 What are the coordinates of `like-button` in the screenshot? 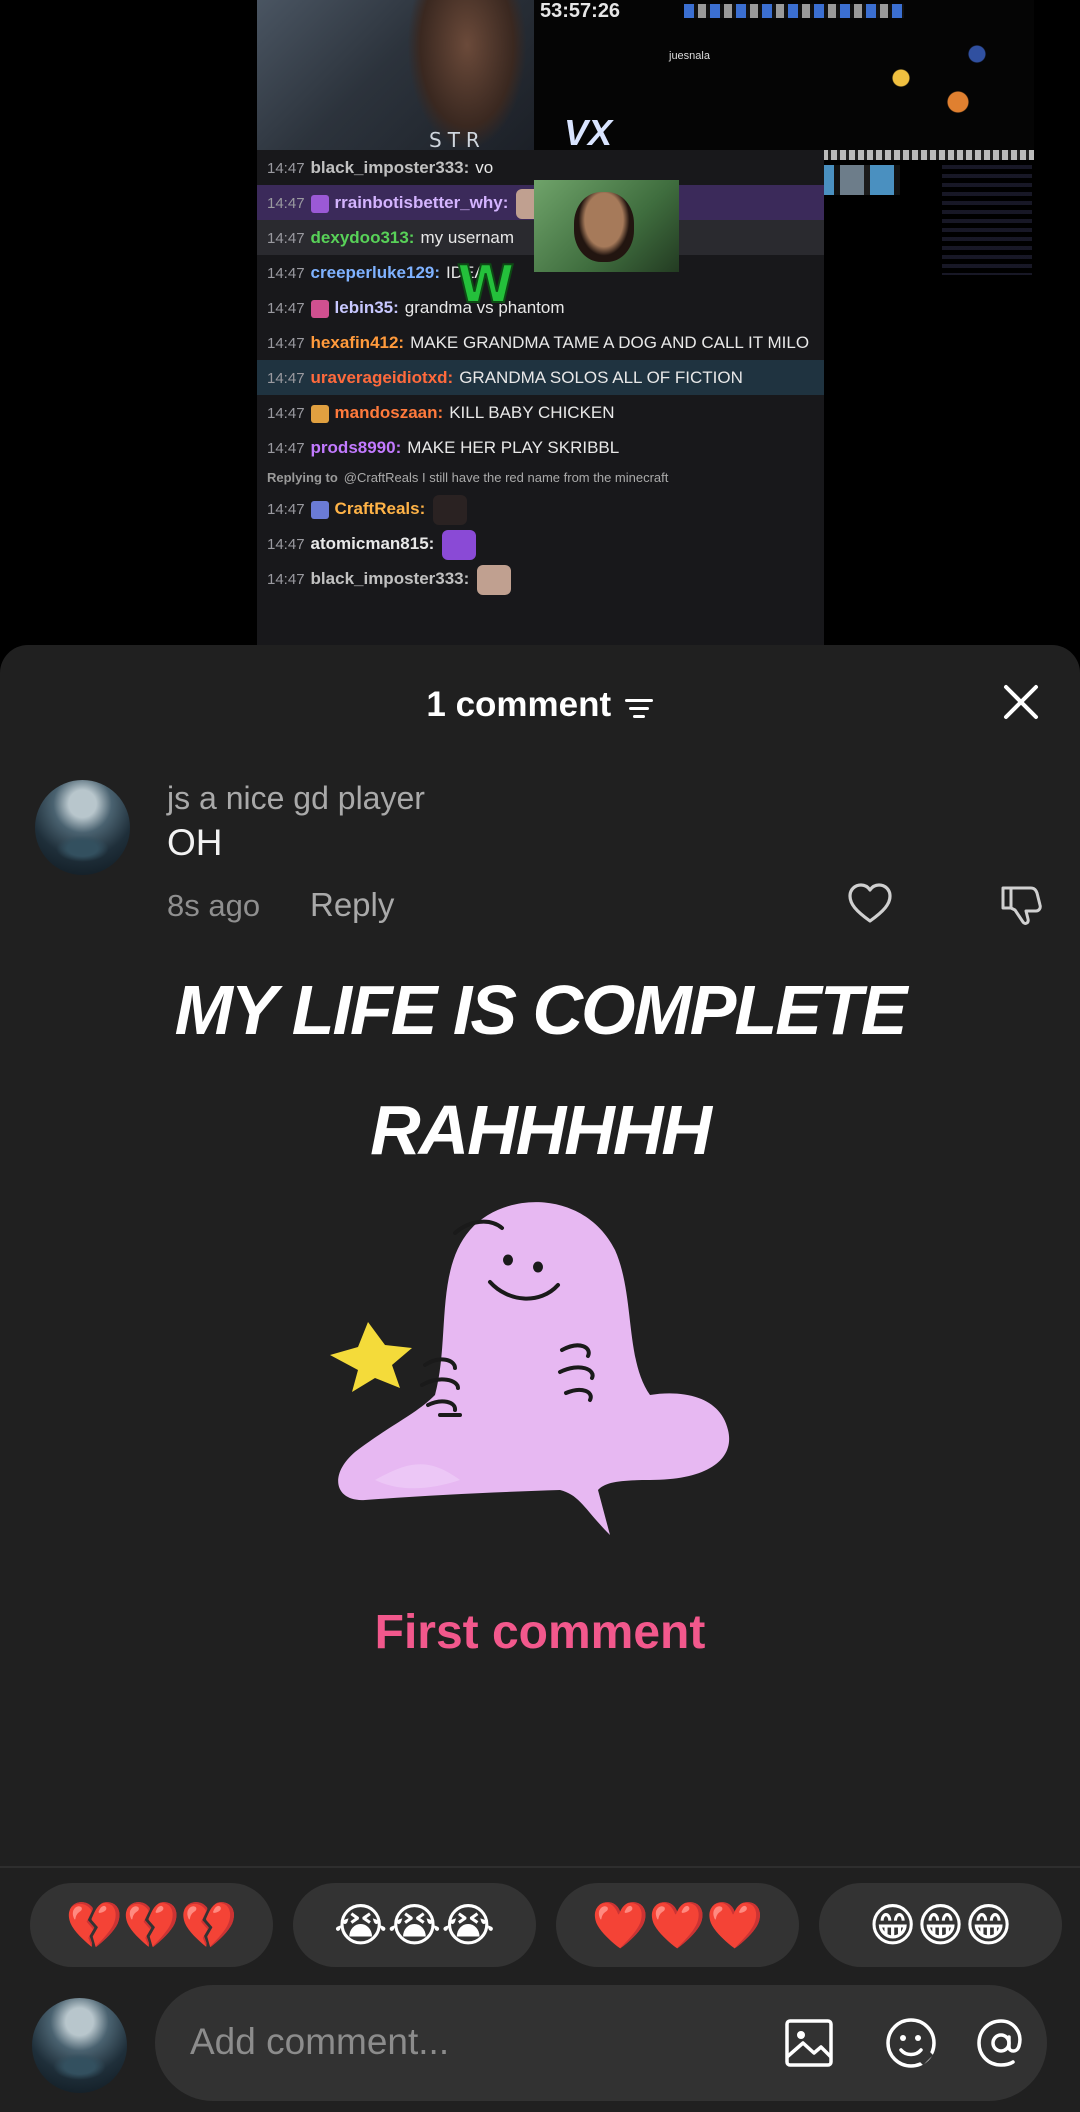 It's located at (870, 904).